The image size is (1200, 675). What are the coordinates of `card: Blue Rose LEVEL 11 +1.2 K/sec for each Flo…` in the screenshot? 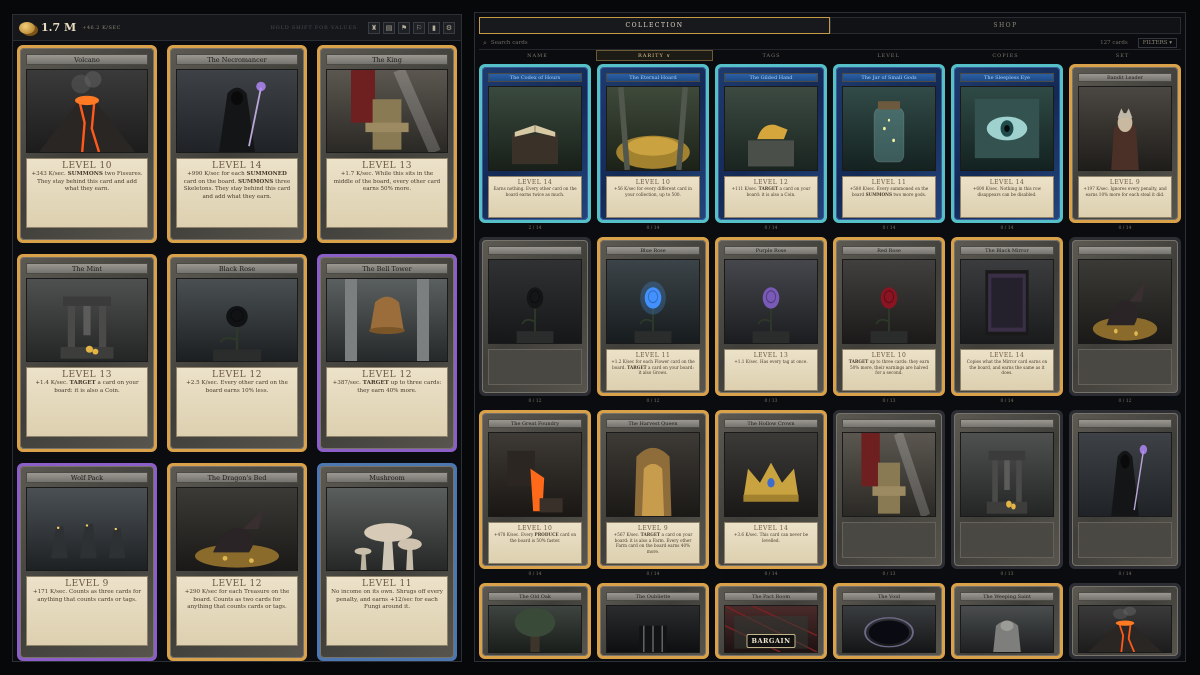 It's located at (653, 316).